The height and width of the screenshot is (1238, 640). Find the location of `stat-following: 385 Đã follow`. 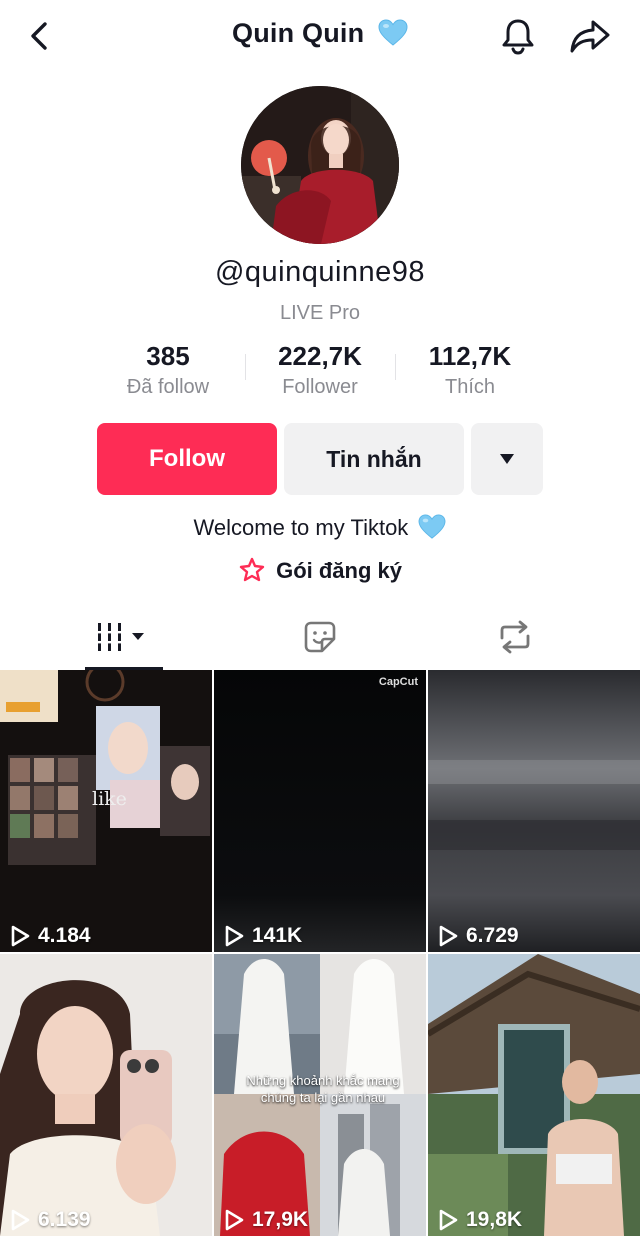

stat-following: 385 Đã follow is located at coordinates (168, 371).